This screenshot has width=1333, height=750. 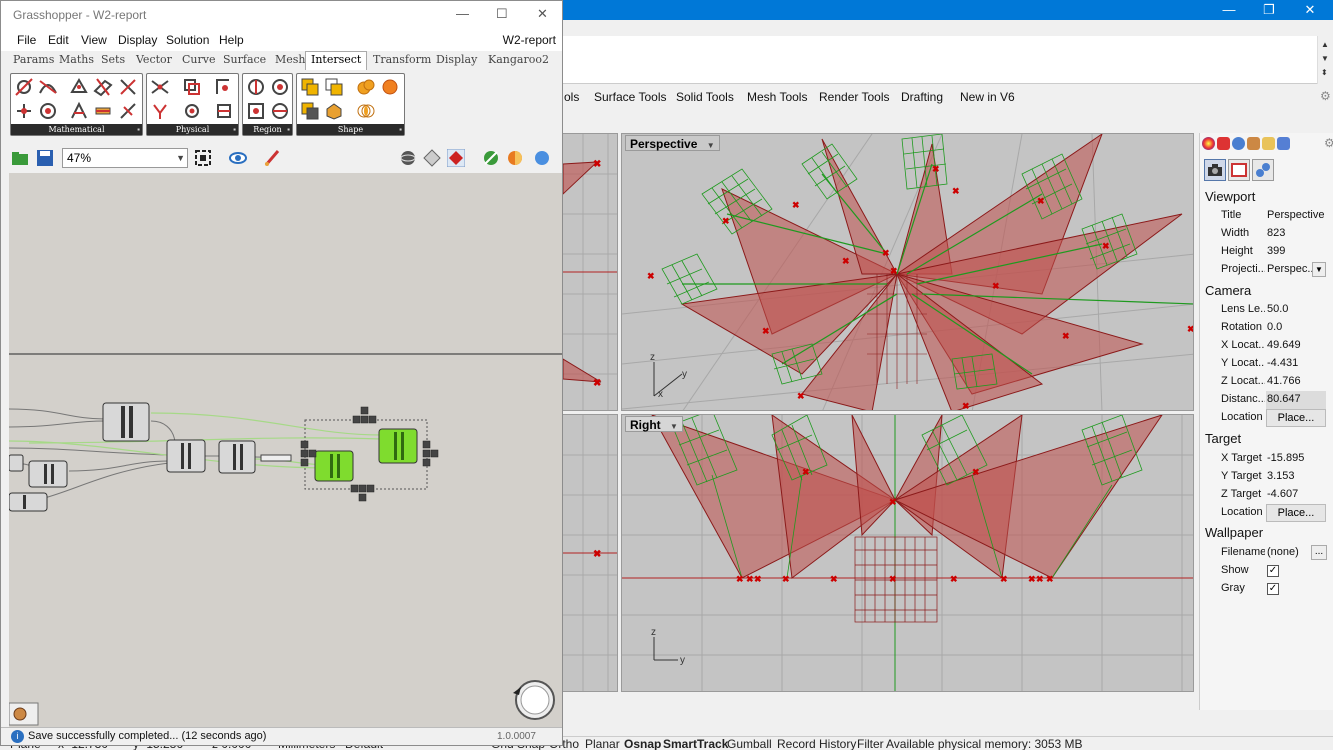 What do you see at coordinates (48, 87) in the screenshot?
I see `curve-line-icon` at bounding box center [48, 87].